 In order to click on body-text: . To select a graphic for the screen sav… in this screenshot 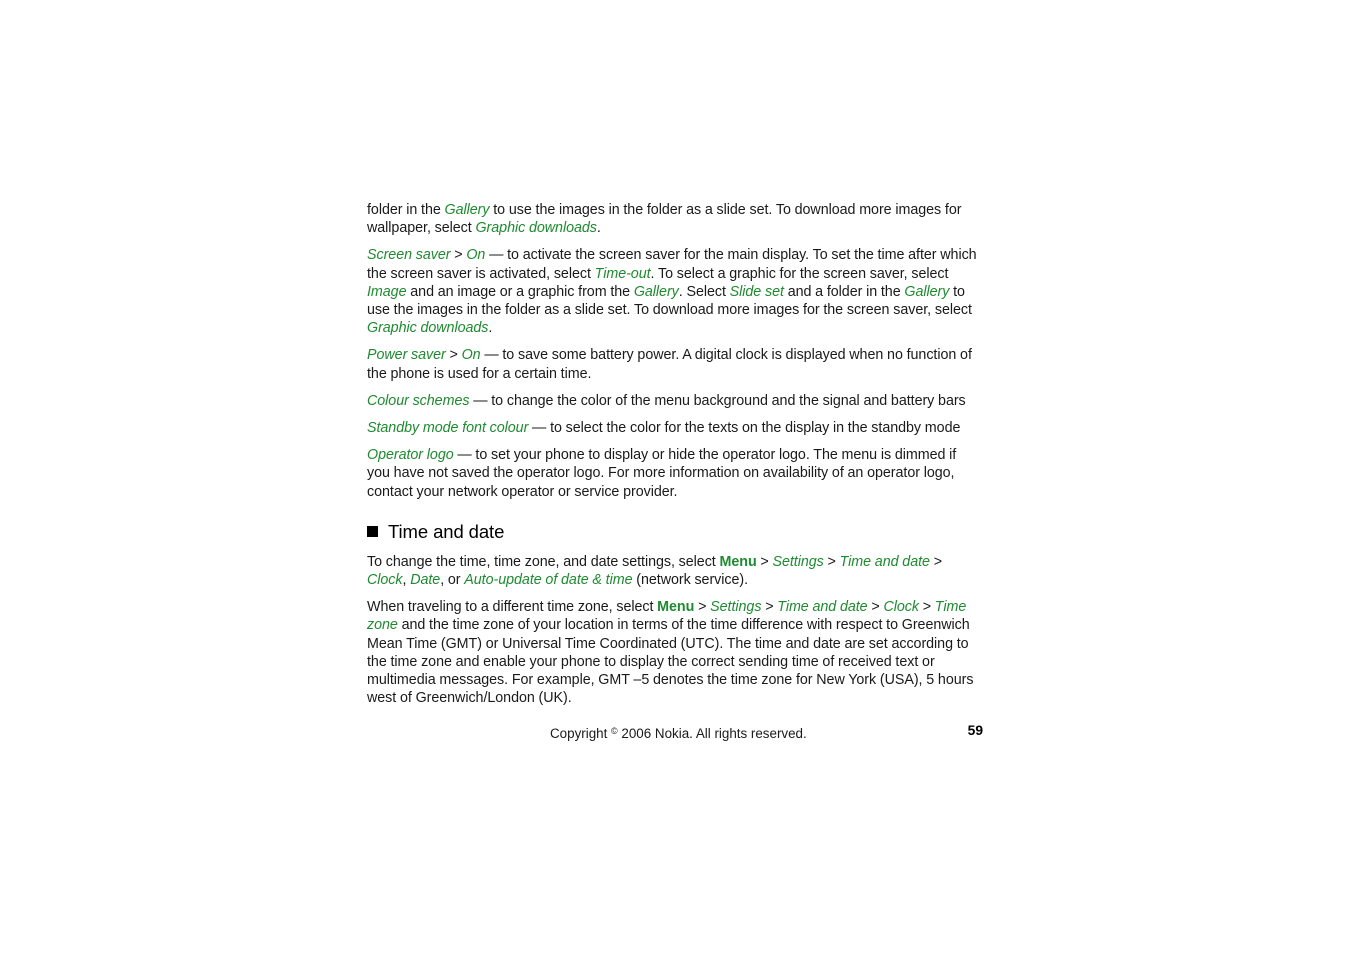, I will do `click(799, 273)`.